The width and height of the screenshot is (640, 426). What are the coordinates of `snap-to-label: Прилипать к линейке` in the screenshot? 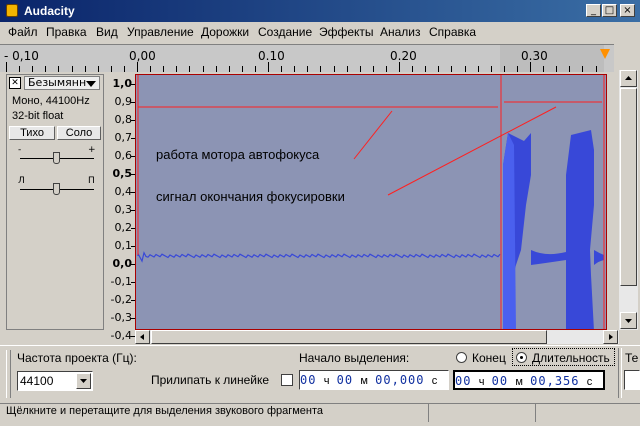 It's located at (210, 380).